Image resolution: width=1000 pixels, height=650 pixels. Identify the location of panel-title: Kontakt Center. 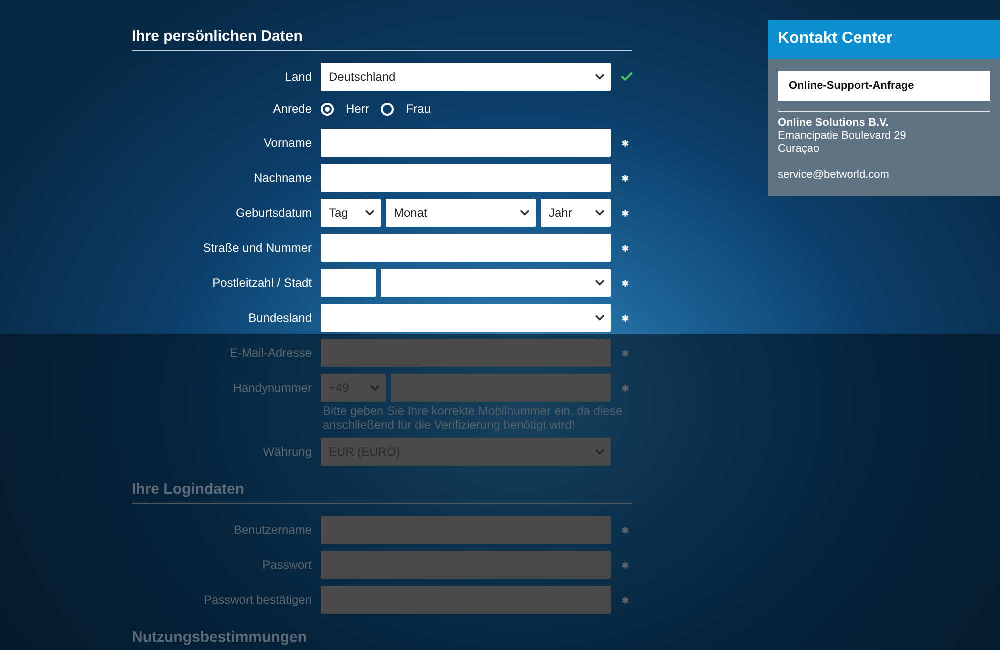
(884, 39).